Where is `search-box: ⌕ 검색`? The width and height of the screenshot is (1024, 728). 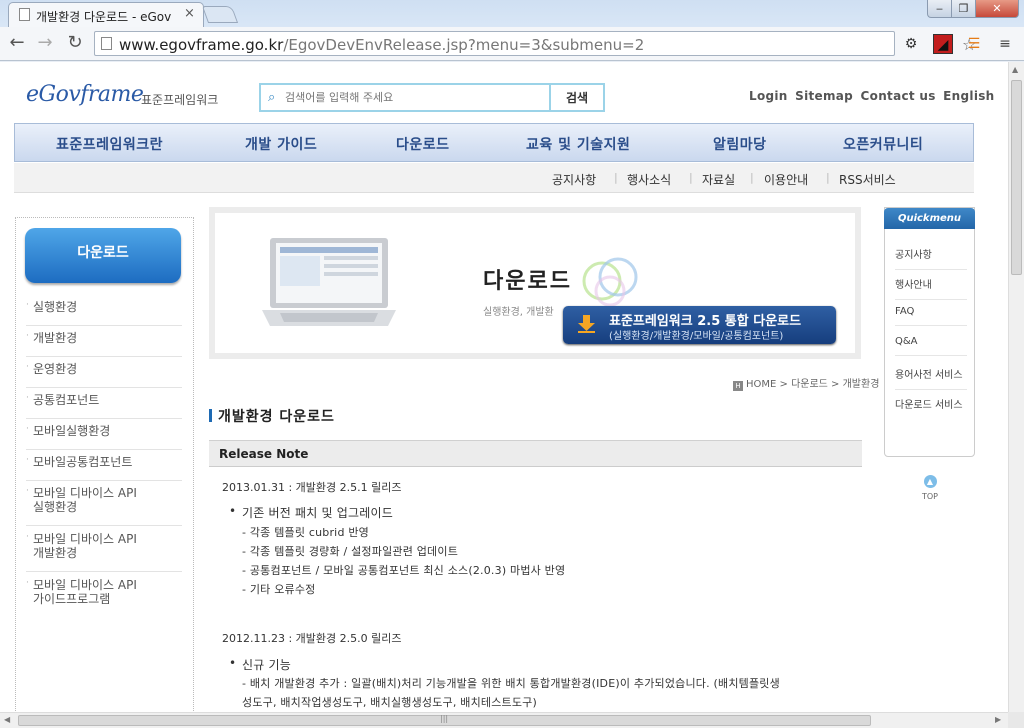 search-box: ⌕ 검색 is located at coordinates (432, 97).